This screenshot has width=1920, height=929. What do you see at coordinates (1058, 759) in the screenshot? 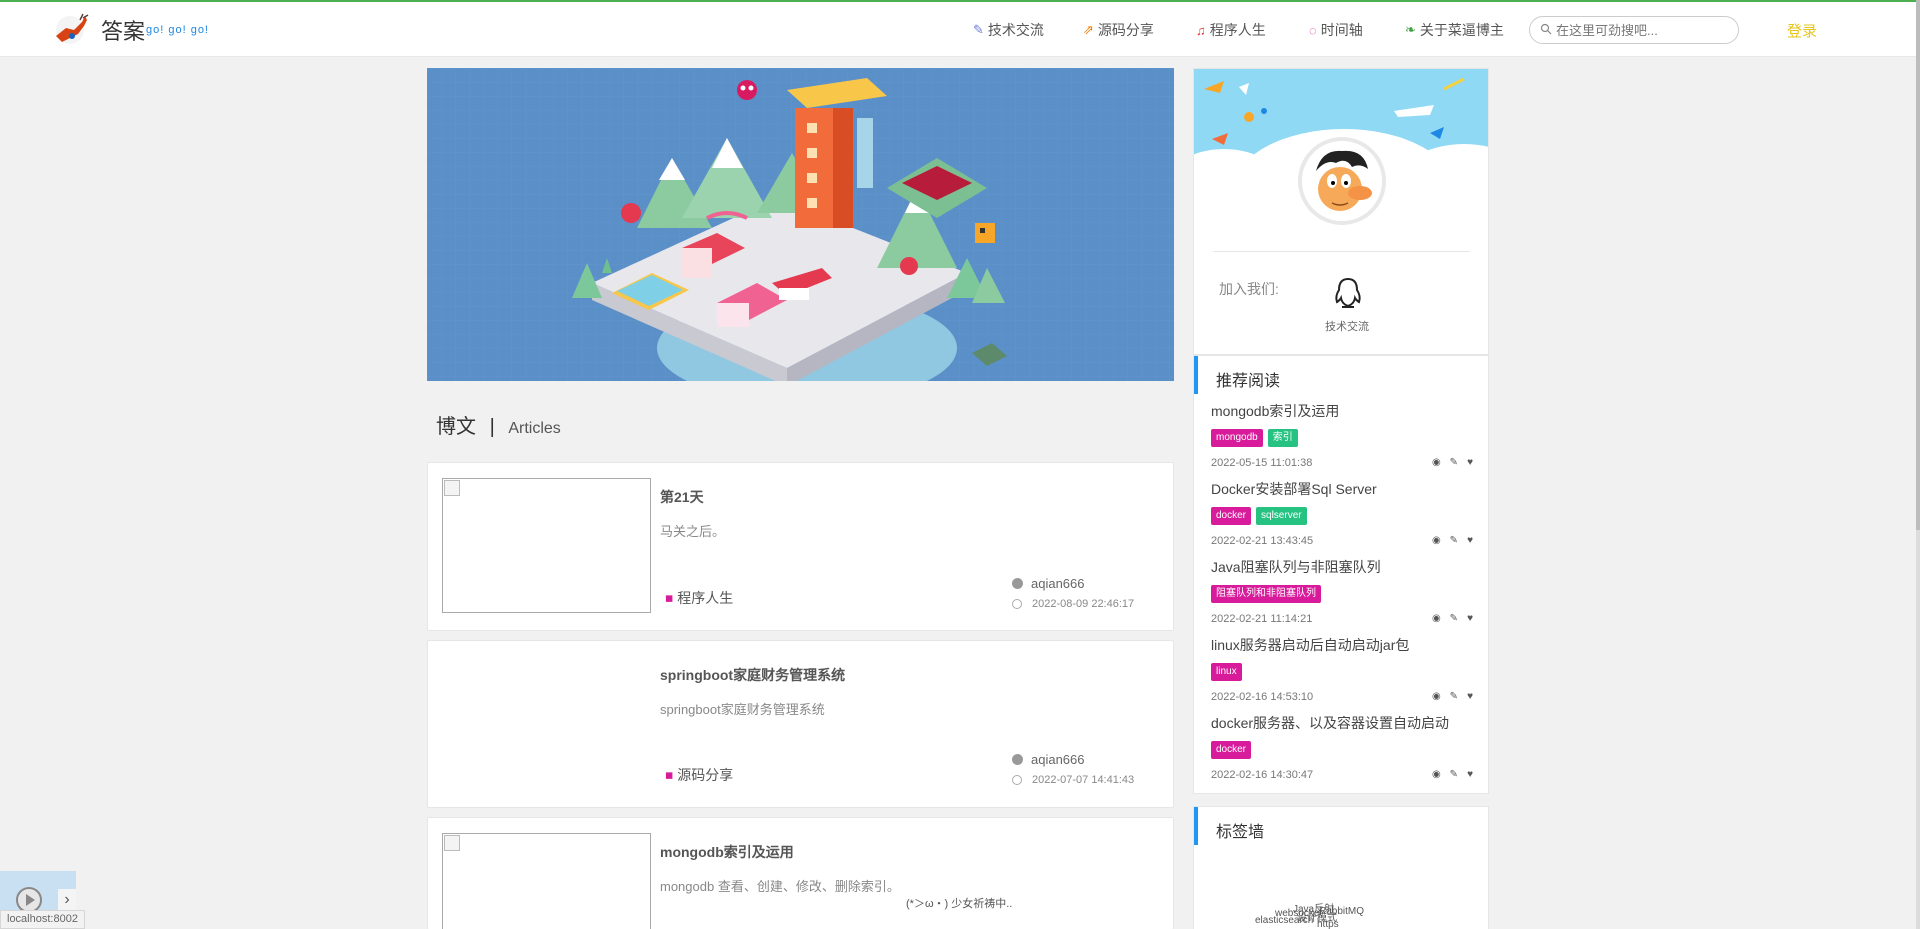
I see `author-name: aqian666` at bounding box center [1058, 759].